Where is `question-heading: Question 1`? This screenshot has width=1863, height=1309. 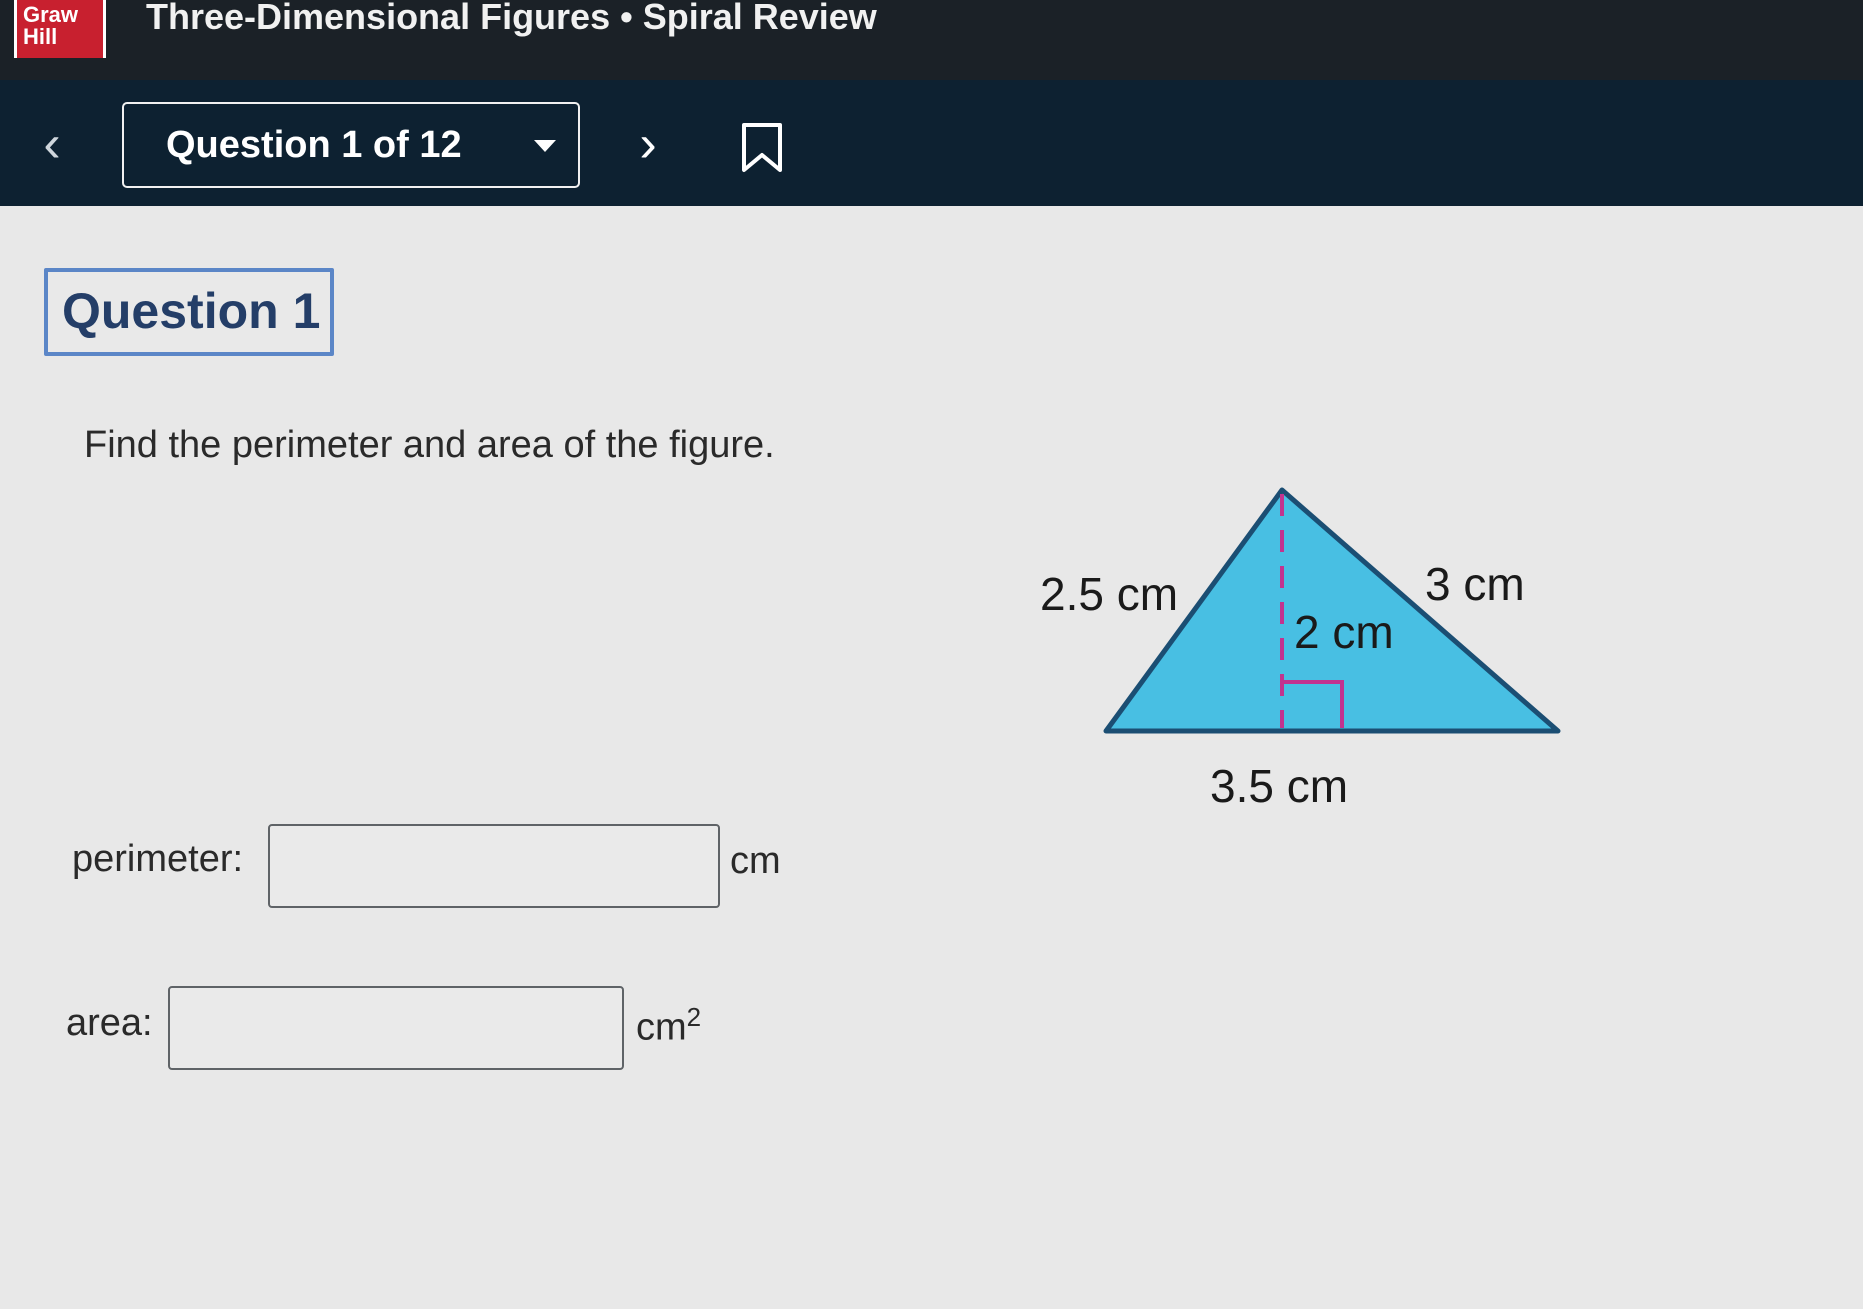 question-heading: Question 1 is located at coordinates (189, 312).